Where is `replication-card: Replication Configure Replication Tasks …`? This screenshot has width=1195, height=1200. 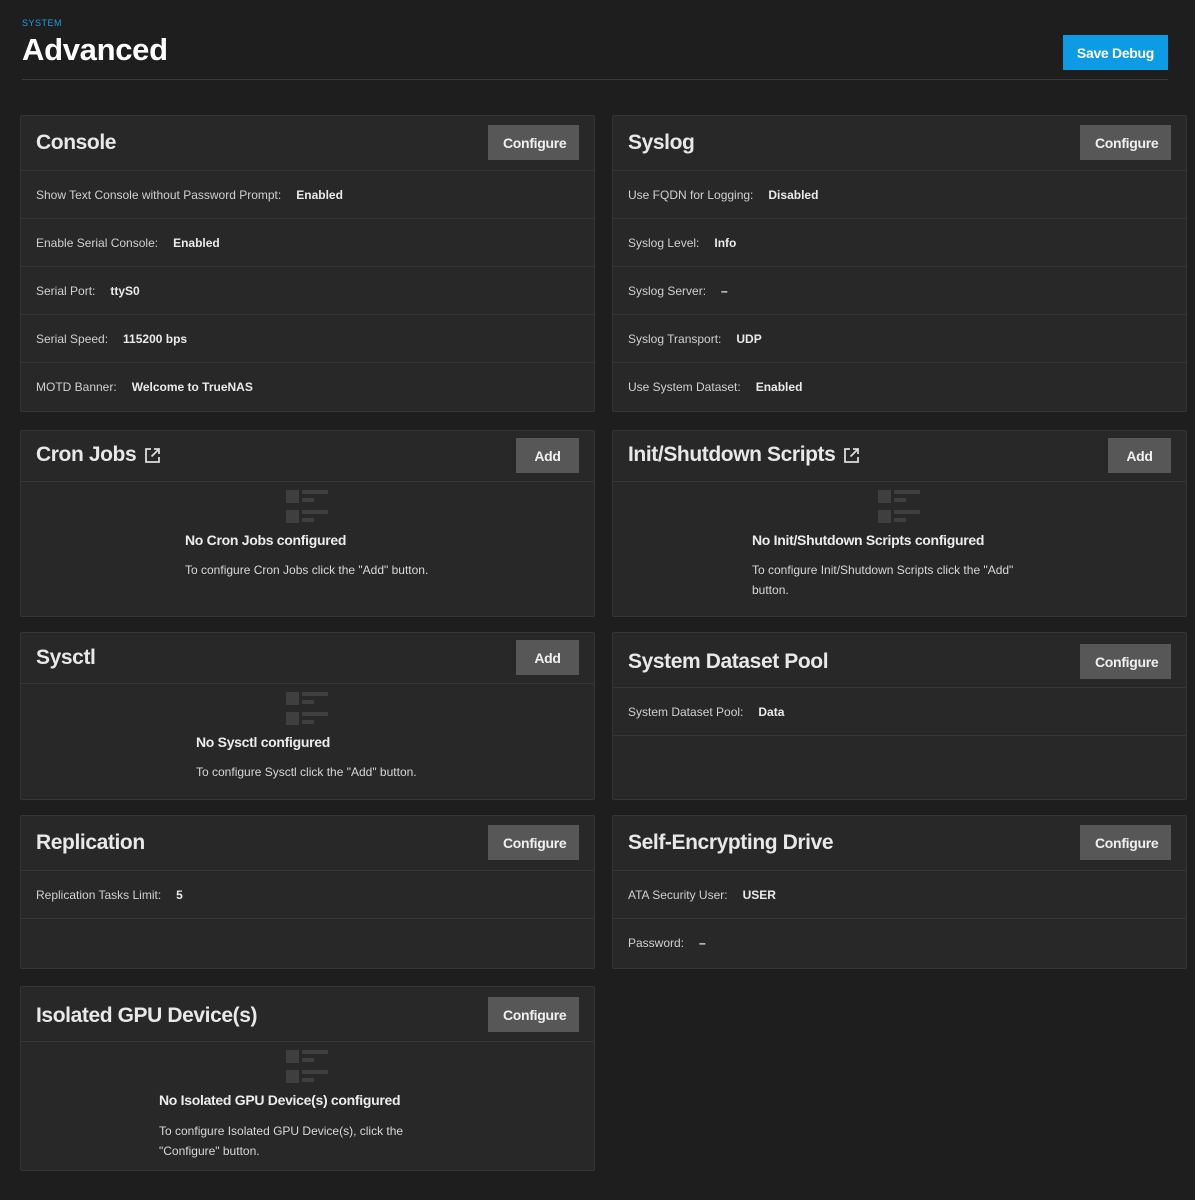 replication-card: Replication Configure Replication Tasks … is located at coordinates (307, 892).